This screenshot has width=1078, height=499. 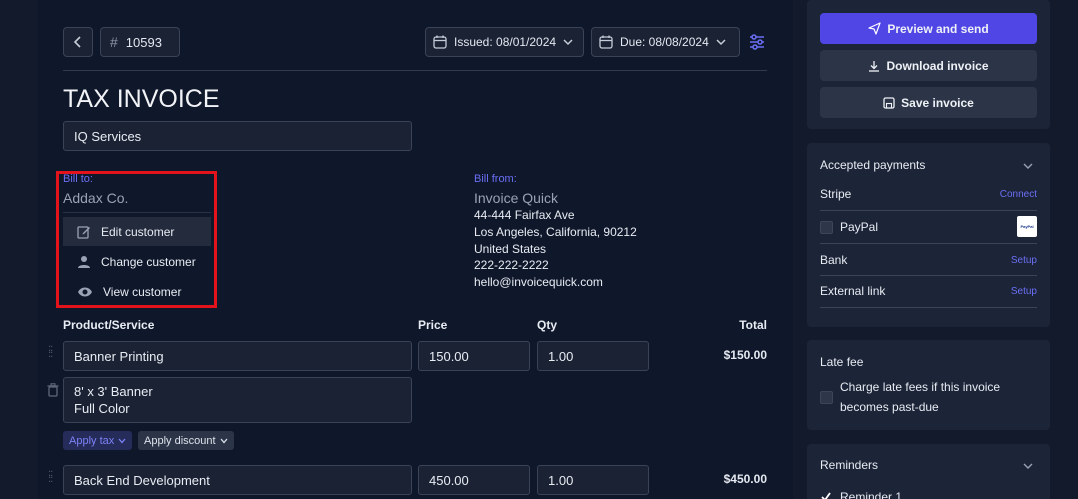 What do you see at coordinates (836, 194) in the screenshot?
I see `stripe-label: Stripe` at bounding box center [836, 194].